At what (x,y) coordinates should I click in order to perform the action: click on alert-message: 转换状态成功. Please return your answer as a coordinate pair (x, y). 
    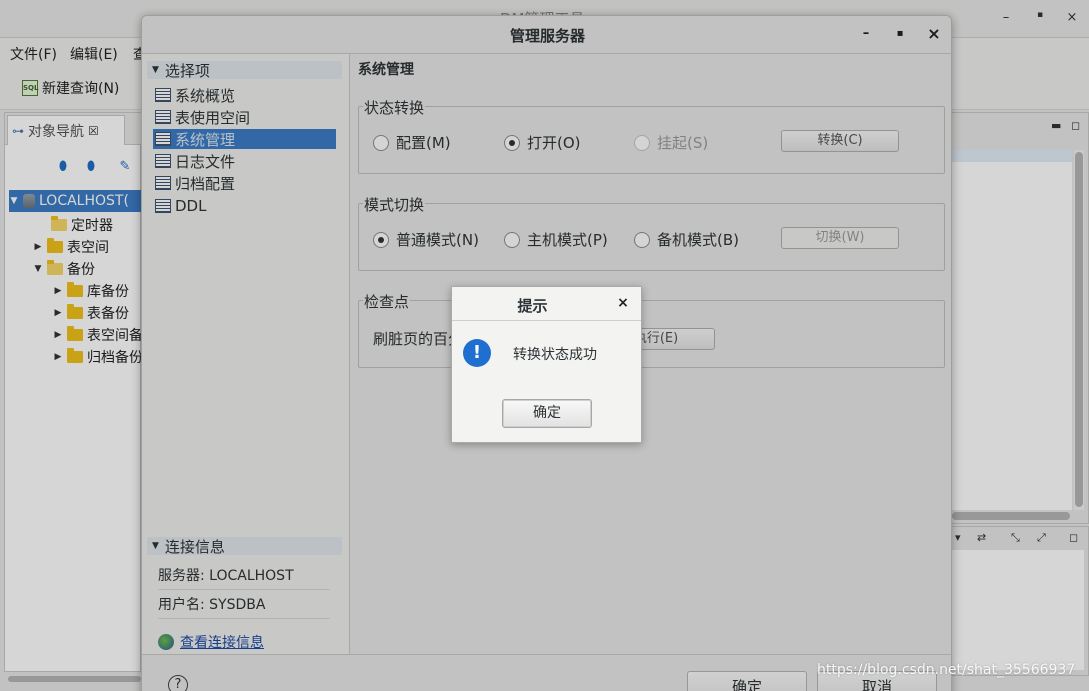
    Looking at the image, I should click on (555, 355).